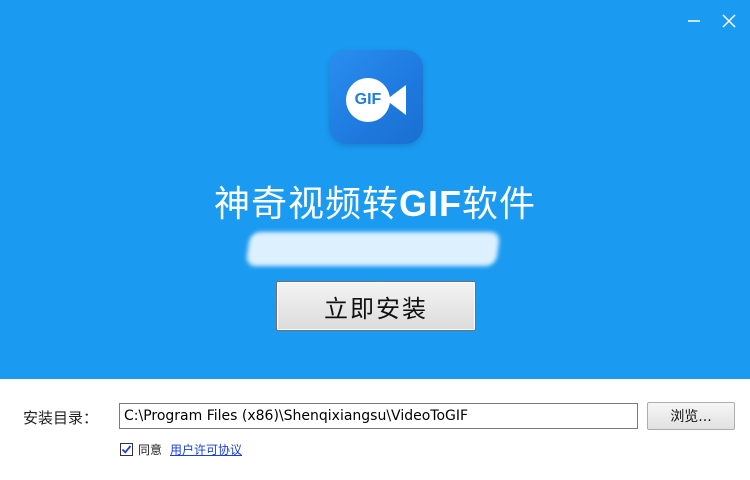  I want to click on minimize-icon, so click(694, 21).